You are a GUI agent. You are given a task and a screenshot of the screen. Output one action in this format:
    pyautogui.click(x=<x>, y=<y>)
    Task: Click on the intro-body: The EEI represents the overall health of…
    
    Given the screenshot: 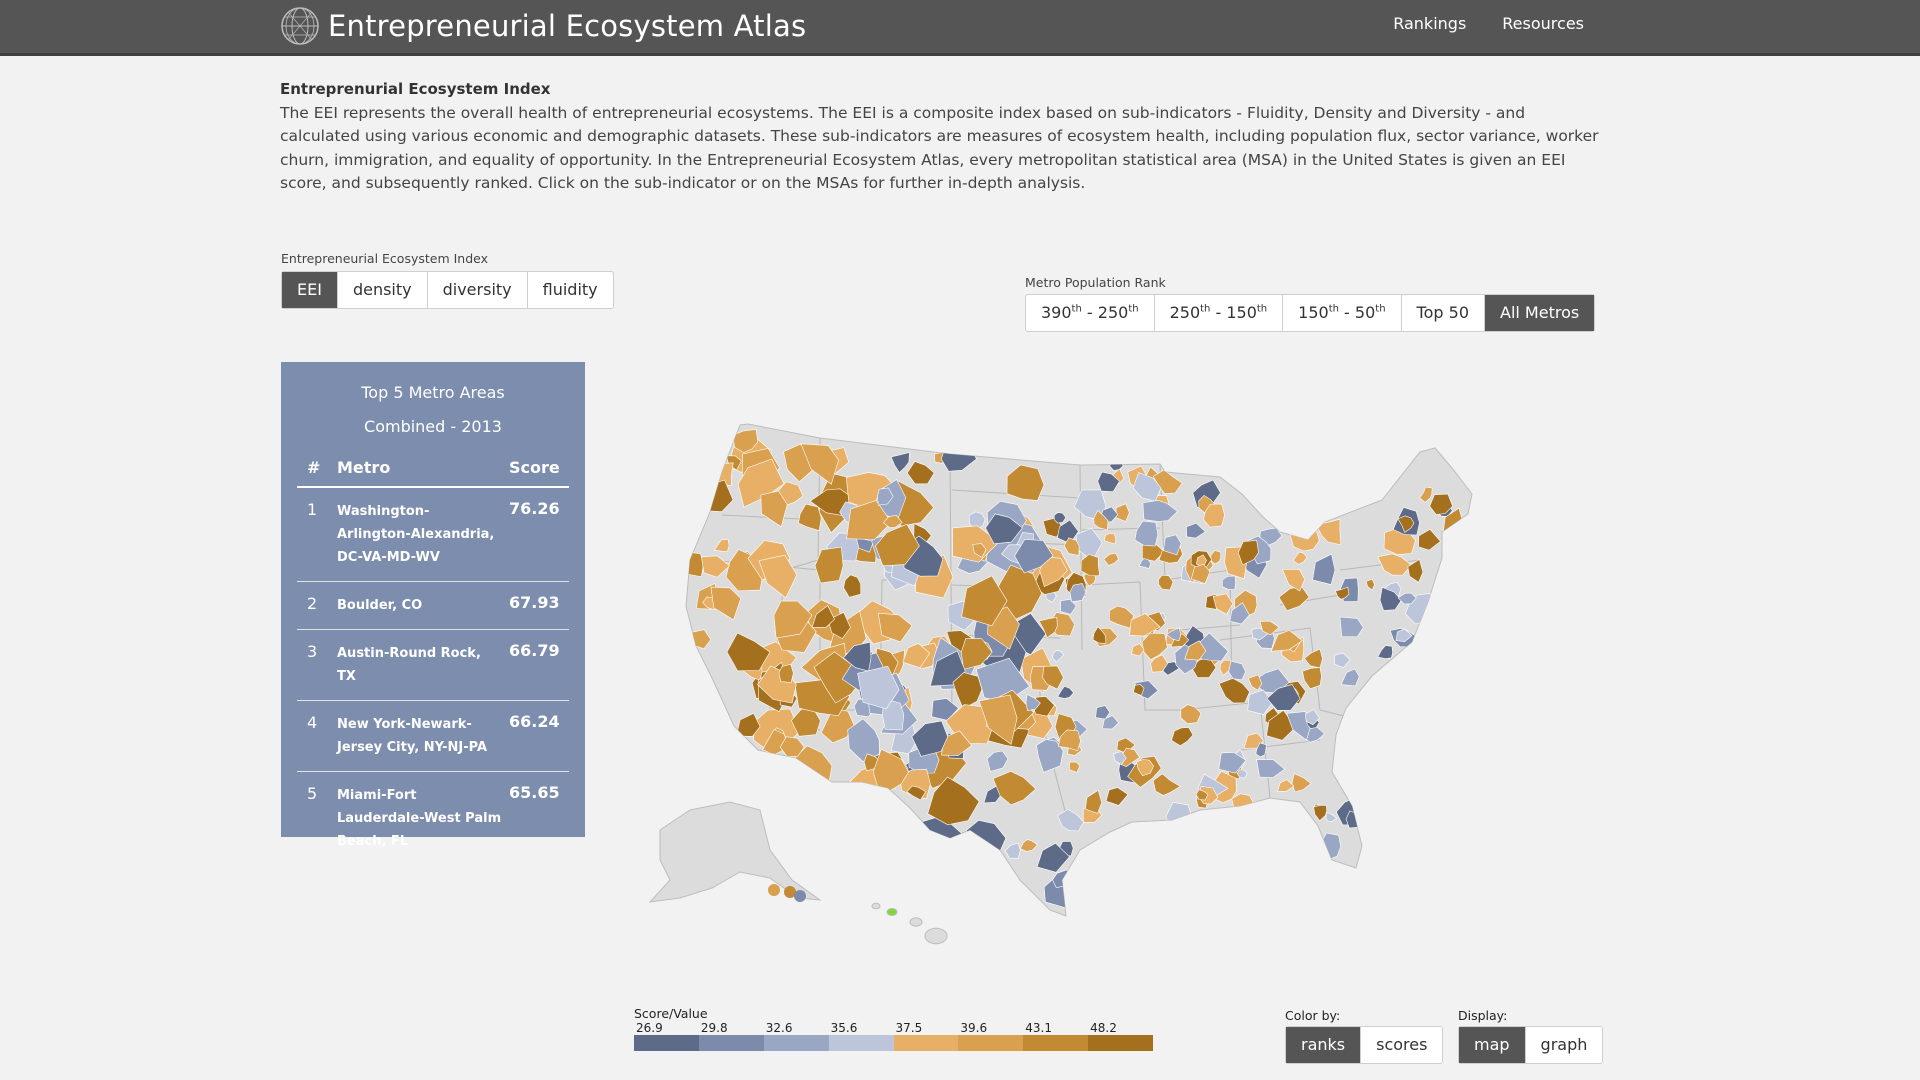 What is the action you would take?
    pyautogui.click(x=939, y=148)
    